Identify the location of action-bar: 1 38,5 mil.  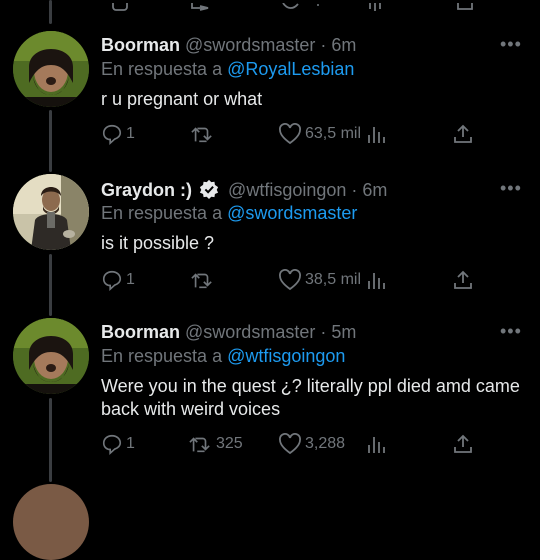
(311, 284).